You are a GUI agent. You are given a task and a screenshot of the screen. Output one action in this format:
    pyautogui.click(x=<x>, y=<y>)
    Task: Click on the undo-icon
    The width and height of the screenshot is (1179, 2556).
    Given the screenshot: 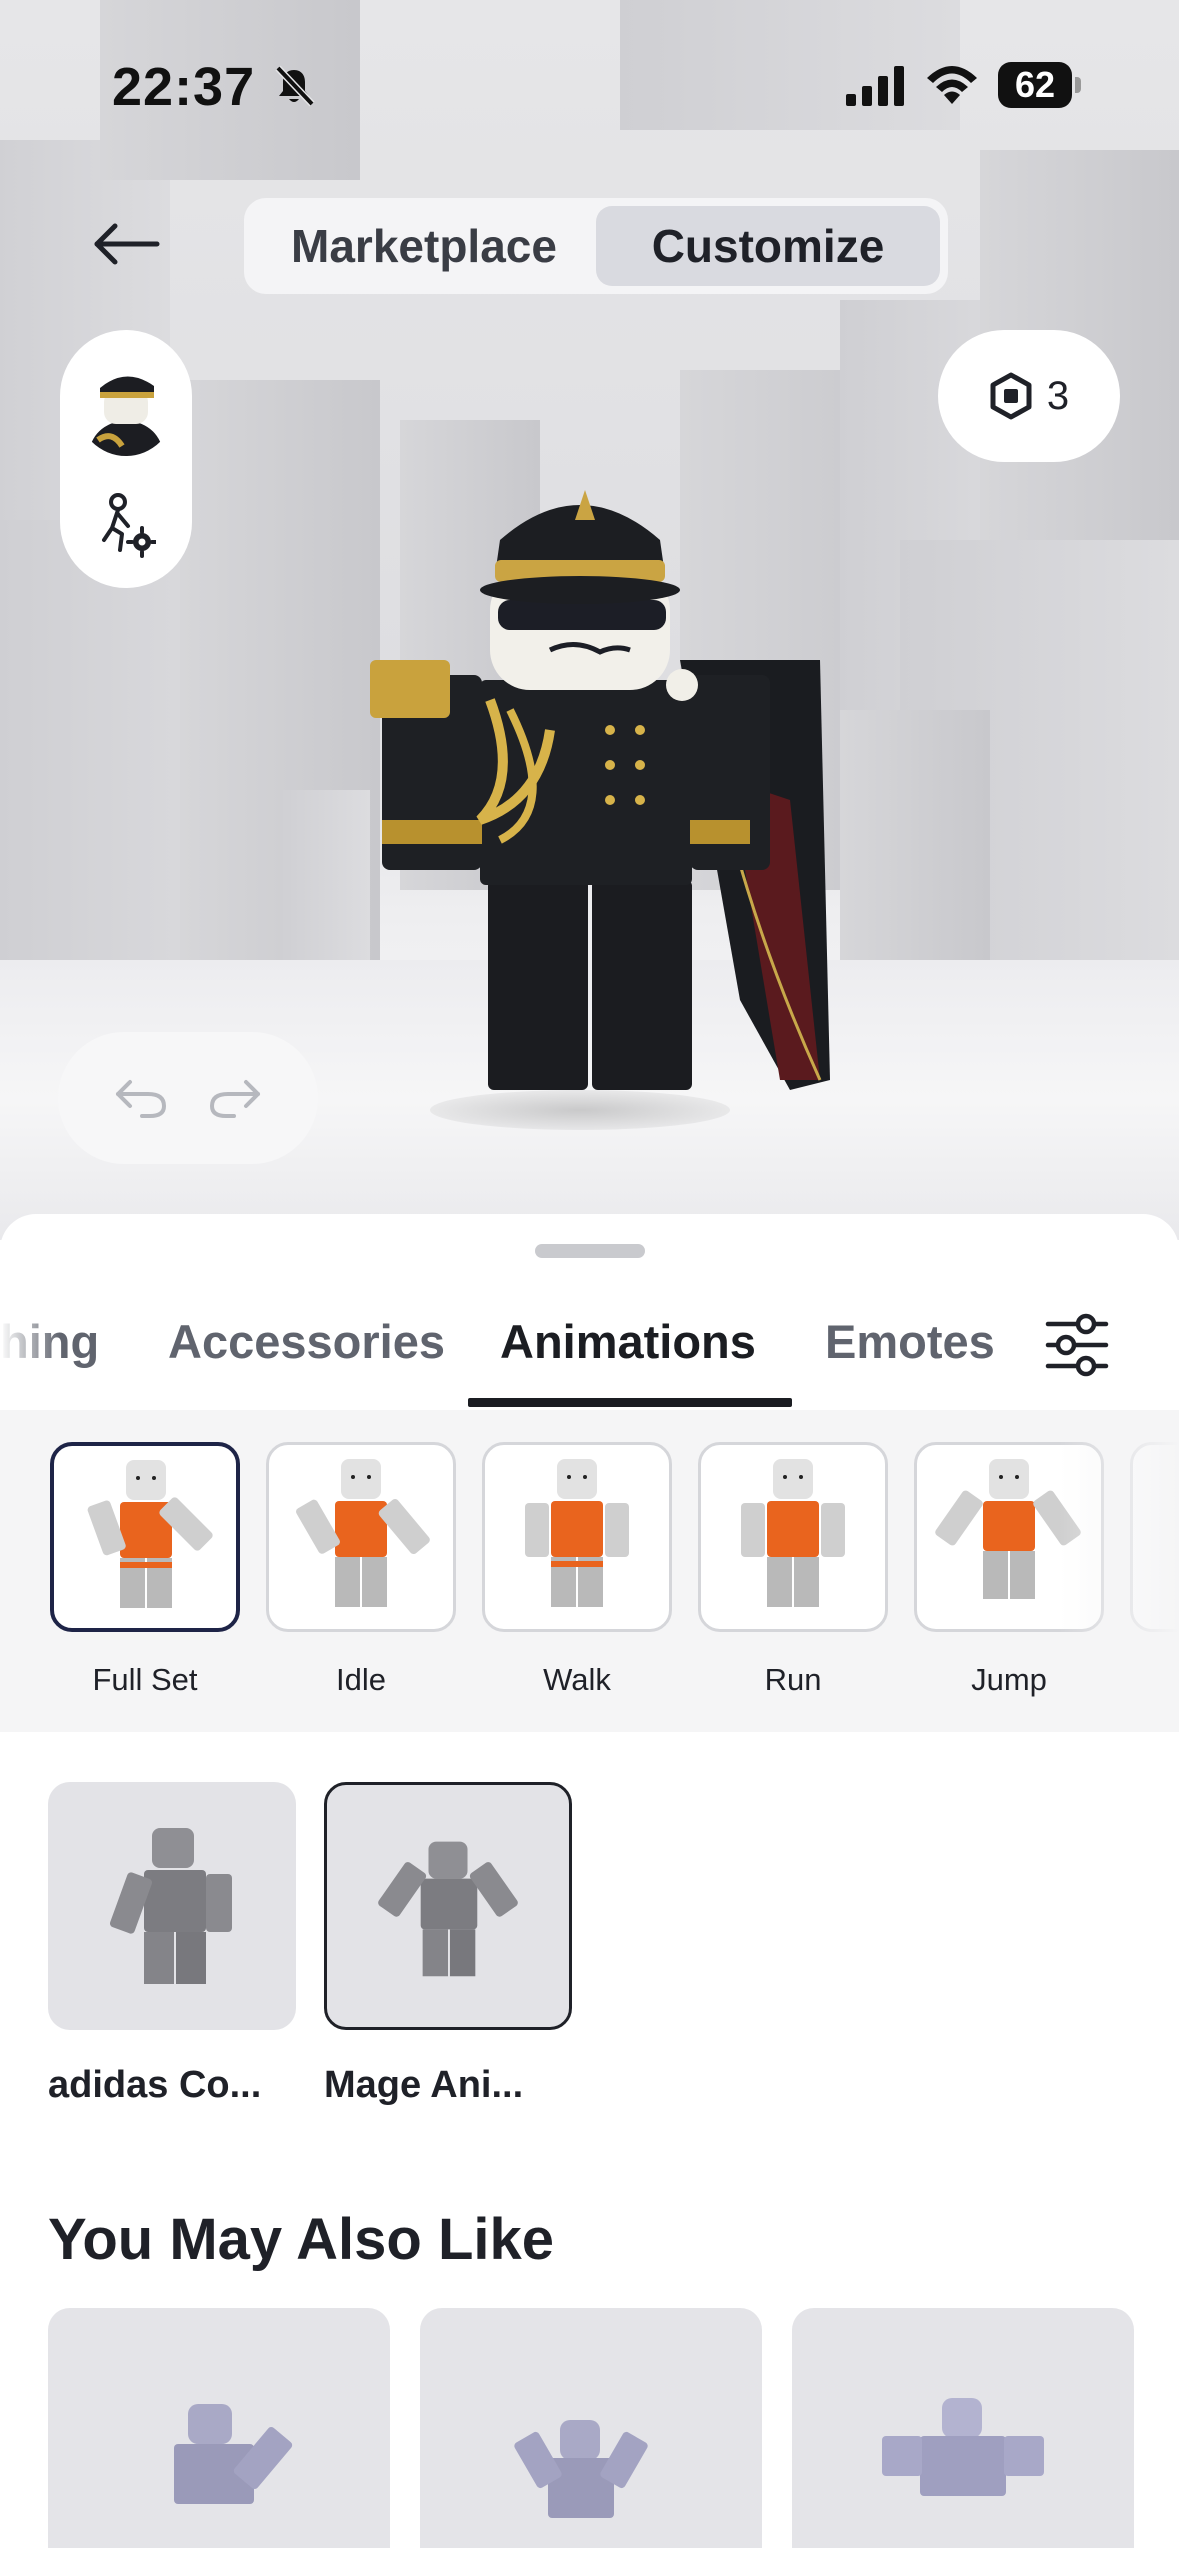 What is the action you would take?
    pyautogui.click(x=141, y=1098)
    